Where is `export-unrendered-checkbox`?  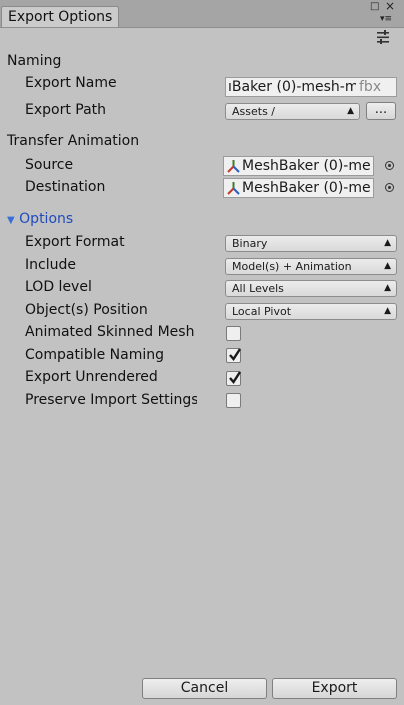
export-unrendered-checkbox is located at coordinates (234, 378).